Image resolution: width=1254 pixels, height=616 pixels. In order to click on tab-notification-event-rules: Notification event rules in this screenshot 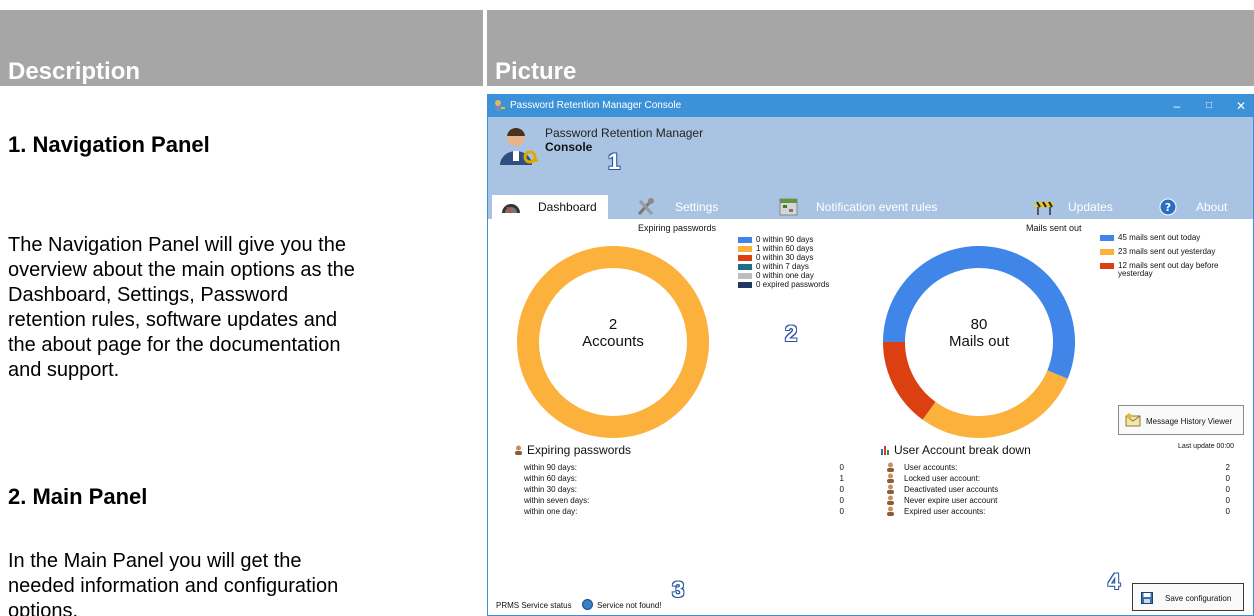, I will do `click(876, 207)`.